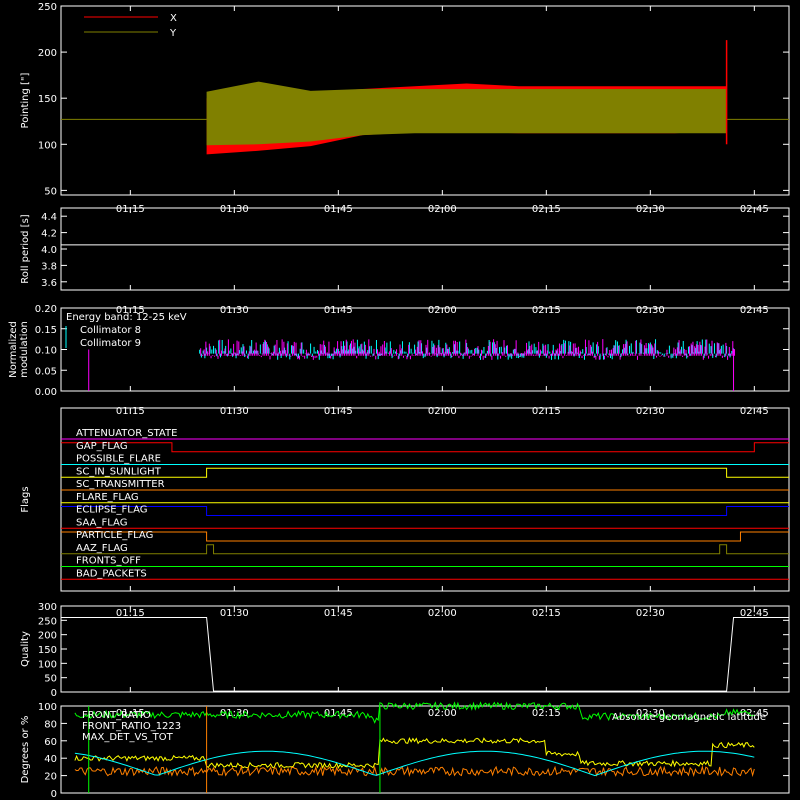 This screenshot has width=800, height=800. I want to click on flag-label-bad-packets: BAD_PACKETS, so click(111, 573).